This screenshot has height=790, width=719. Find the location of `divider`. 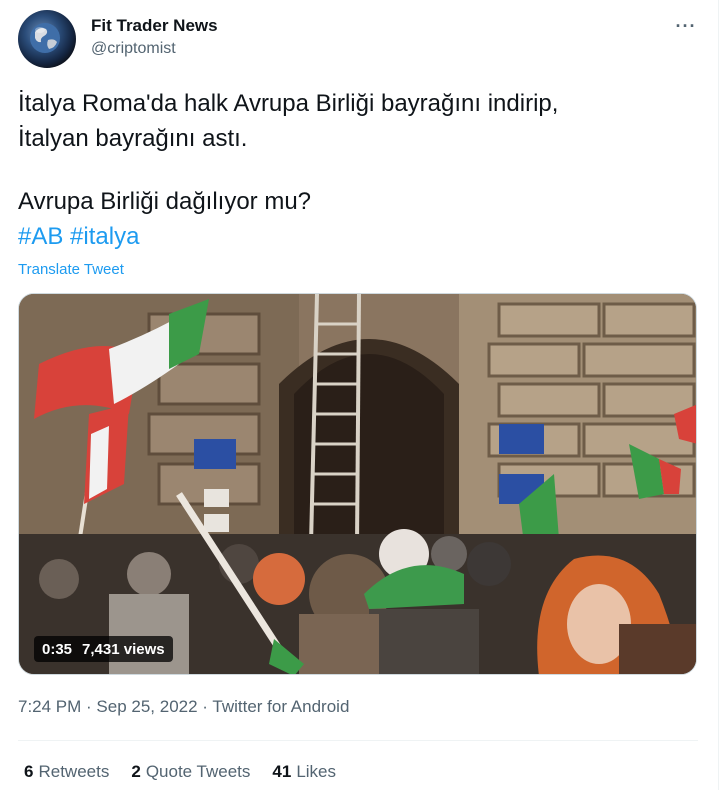

divider is located at coordinates (358, 740).